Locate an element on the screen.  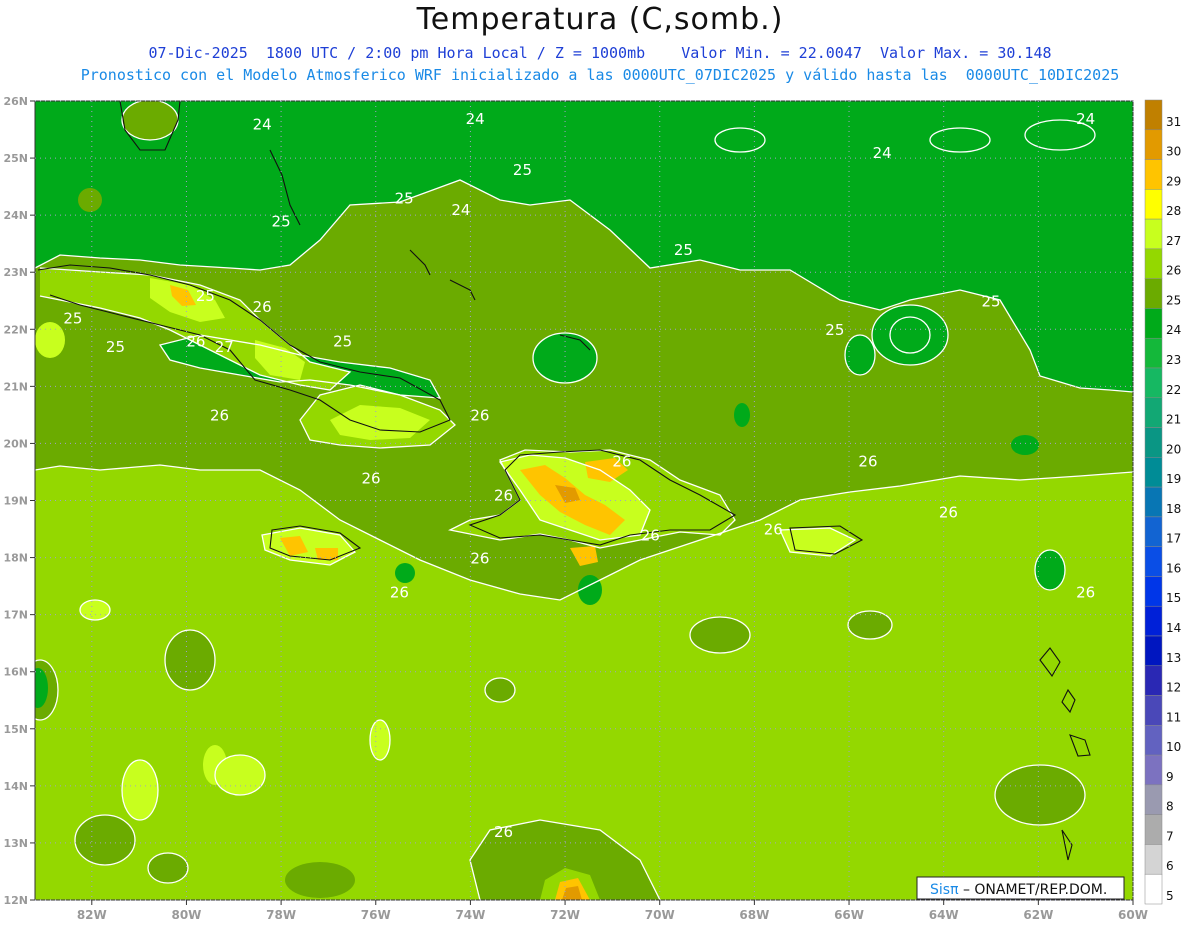
colorbar-label: 10 is located at coordinates (1173, 747).